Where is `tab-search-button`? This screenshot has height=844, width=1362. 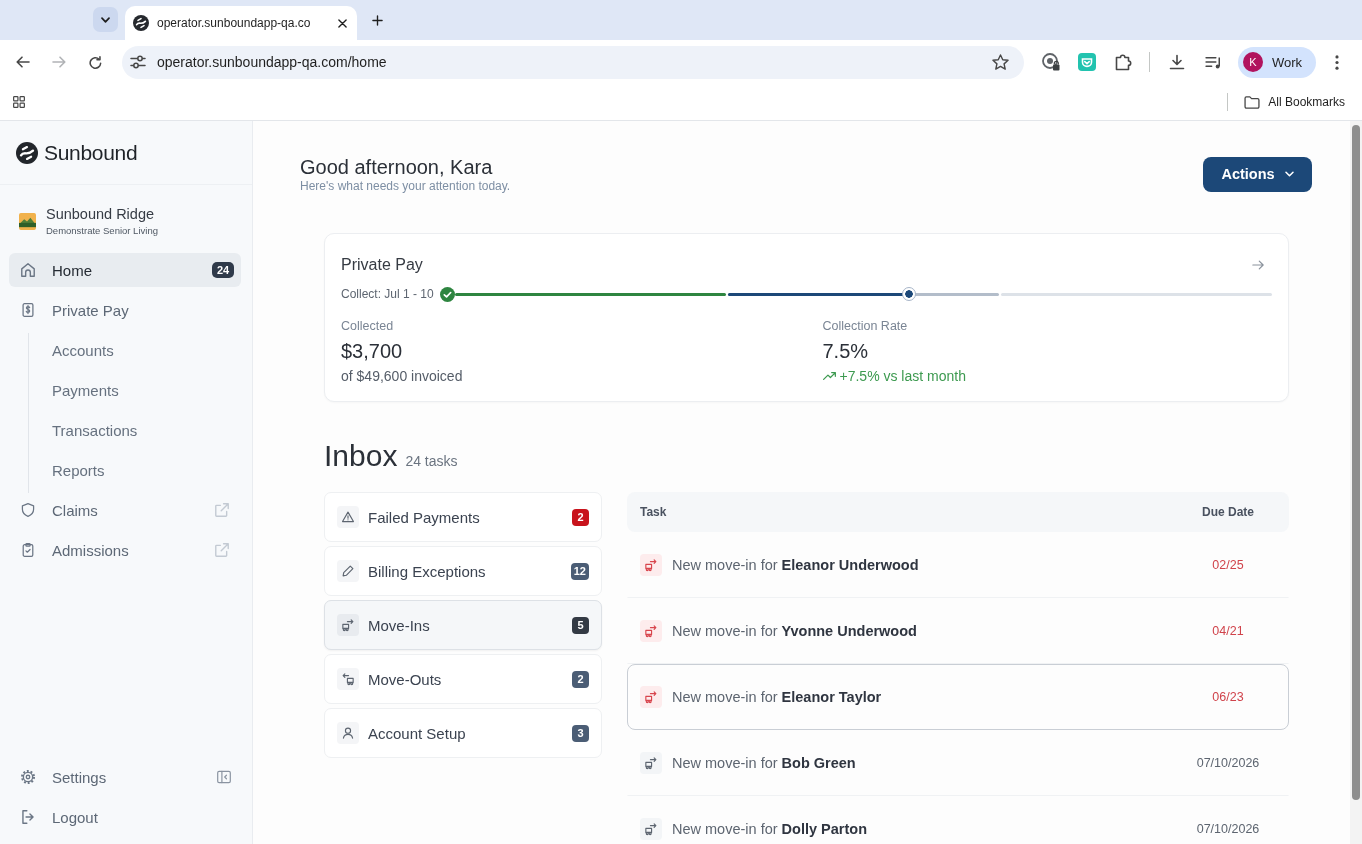 tab-search-button is located at coordinates (105, 19).